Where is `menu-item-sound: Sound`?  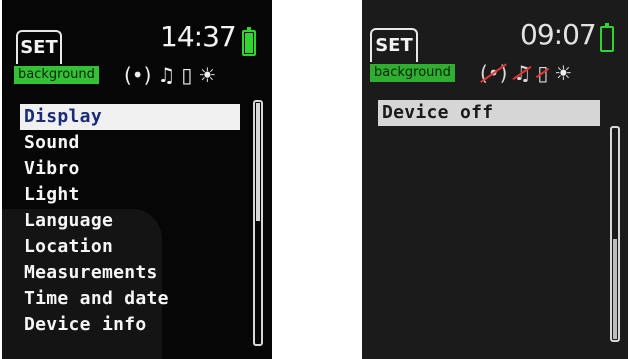 menu-item-sound: Sound is located at coordinates (130, 143).